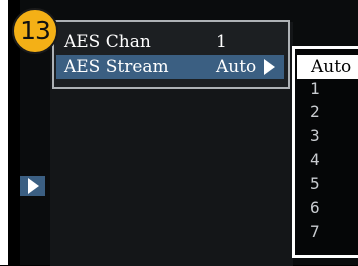 This screenshot has height=266, width=358. Describe the element at coordinates (174, 42) in the screenshot. I see `menu-item-aes-chan: AES Chan 1` at that location.